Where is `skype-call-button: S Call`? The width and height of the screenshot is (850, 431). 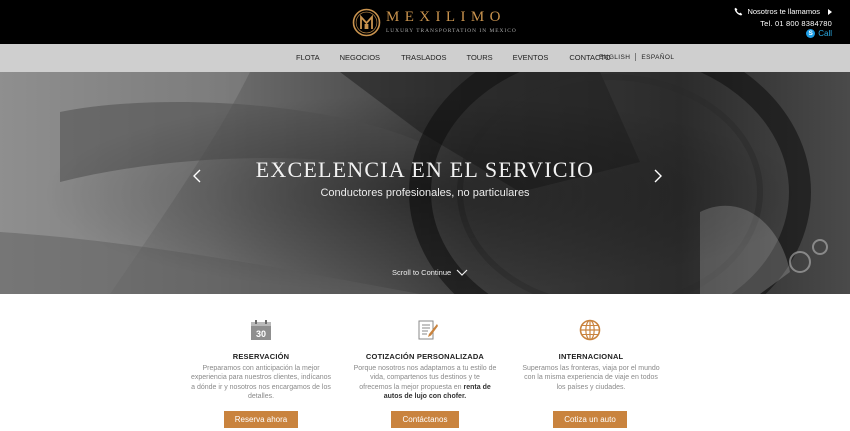 skype-call-button: S Call is located at coordinates (819, 33).